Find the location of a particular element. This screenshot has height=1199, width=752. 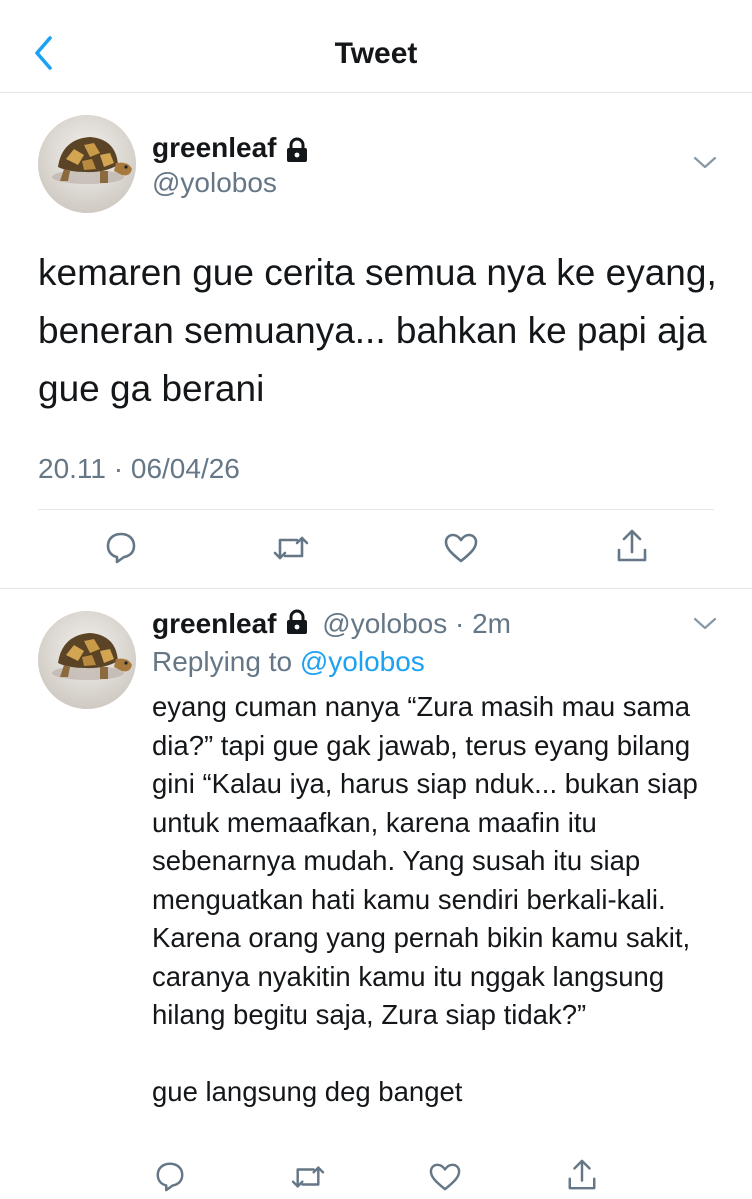

like-button is located at coordinates (461, 550).